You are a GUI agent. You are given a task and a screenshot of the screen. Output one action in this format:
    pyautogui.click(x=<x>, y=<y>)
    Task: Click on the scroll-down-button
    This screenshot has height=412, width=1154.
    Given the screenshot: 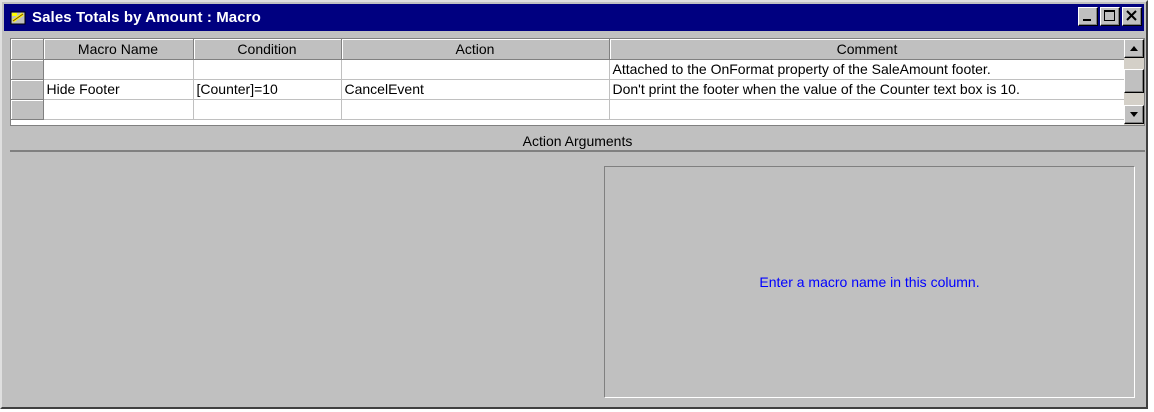 What is the action you would take?
    pyautogui.click(x=1134, y=114)
    